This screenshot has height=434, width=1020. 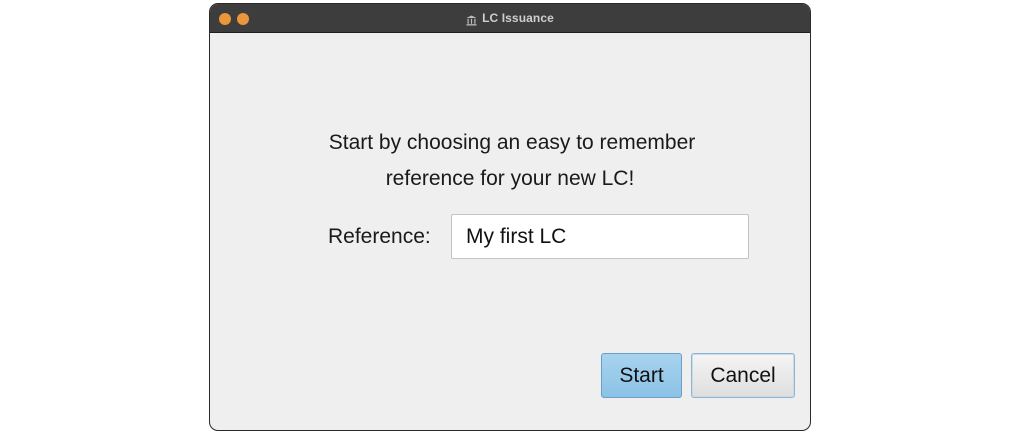 What do you see at coordinates (471, 19) in the screenshot?
I see `bank-icon` at bounding box center [471, 19].